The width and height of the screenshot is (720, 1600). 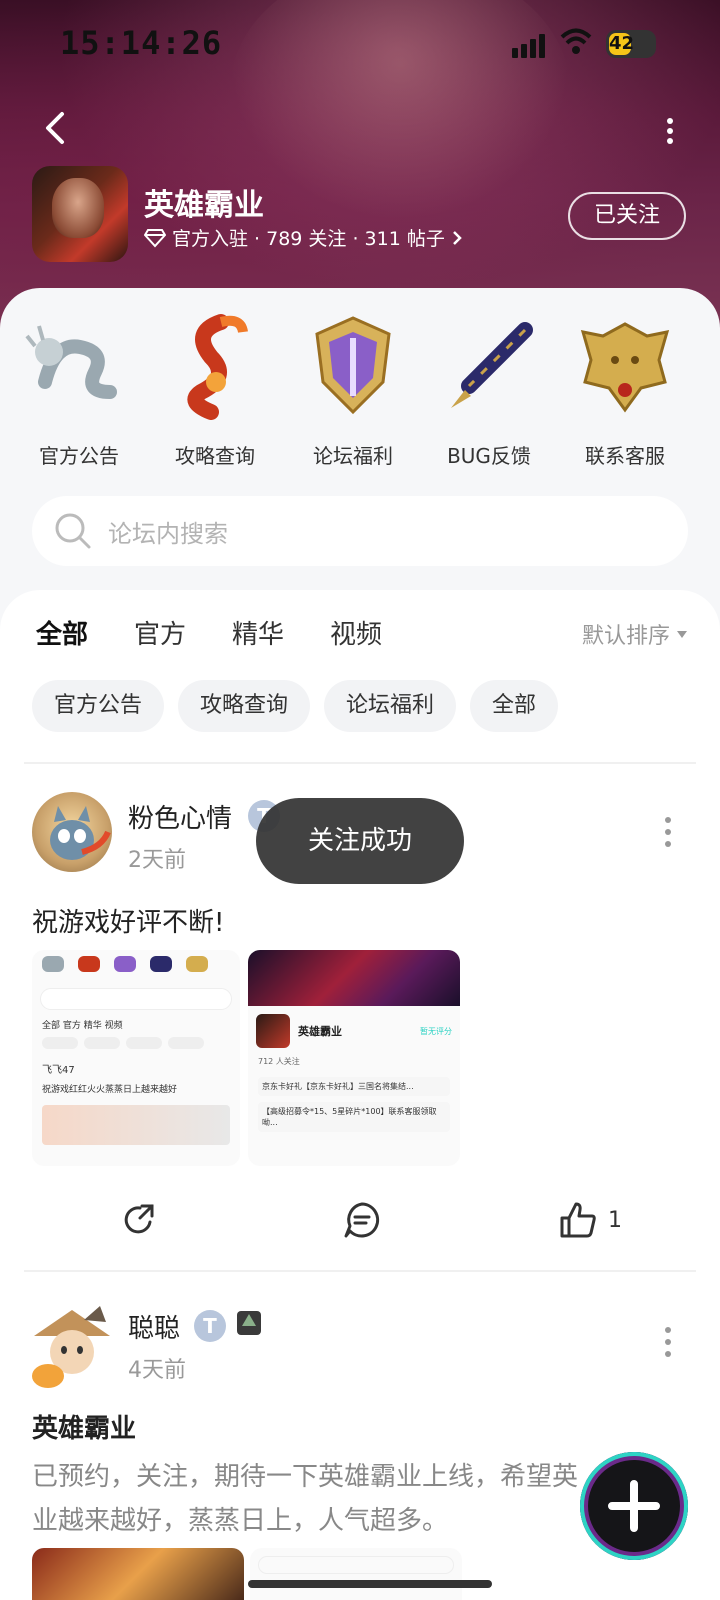 I want to click on wifi-icon, so click(x=576, y=41).